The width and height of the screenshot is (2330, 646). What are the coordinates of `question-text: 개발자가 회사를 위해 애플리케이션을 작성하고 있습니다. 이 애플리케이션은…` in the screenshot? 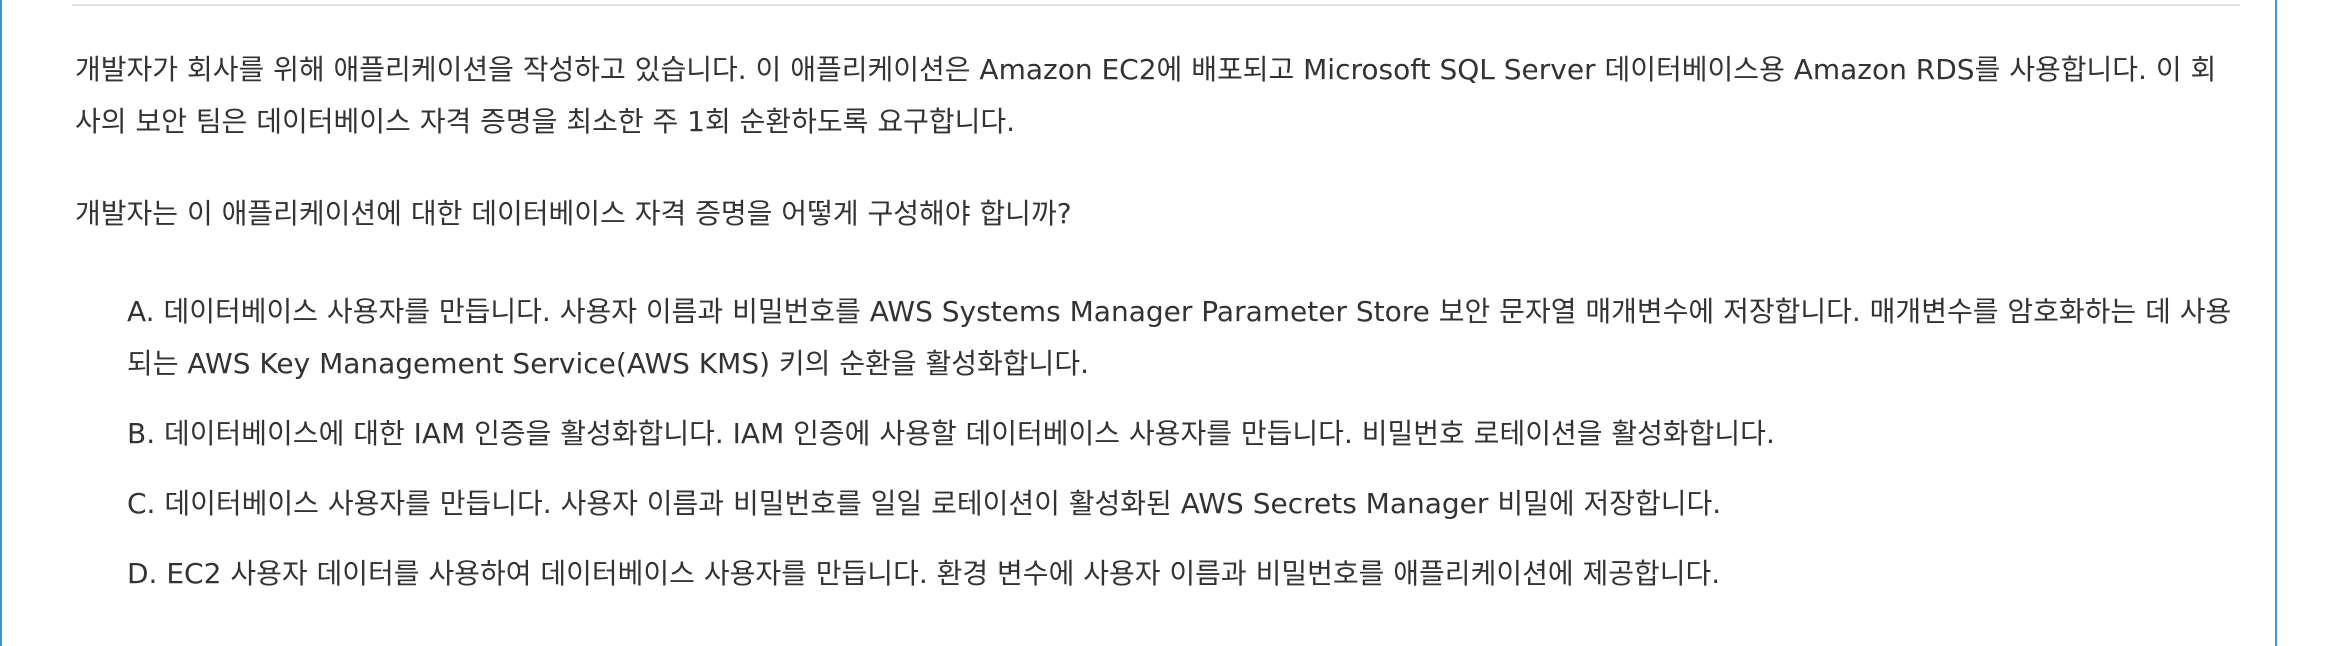 It's located at (1146, 95).